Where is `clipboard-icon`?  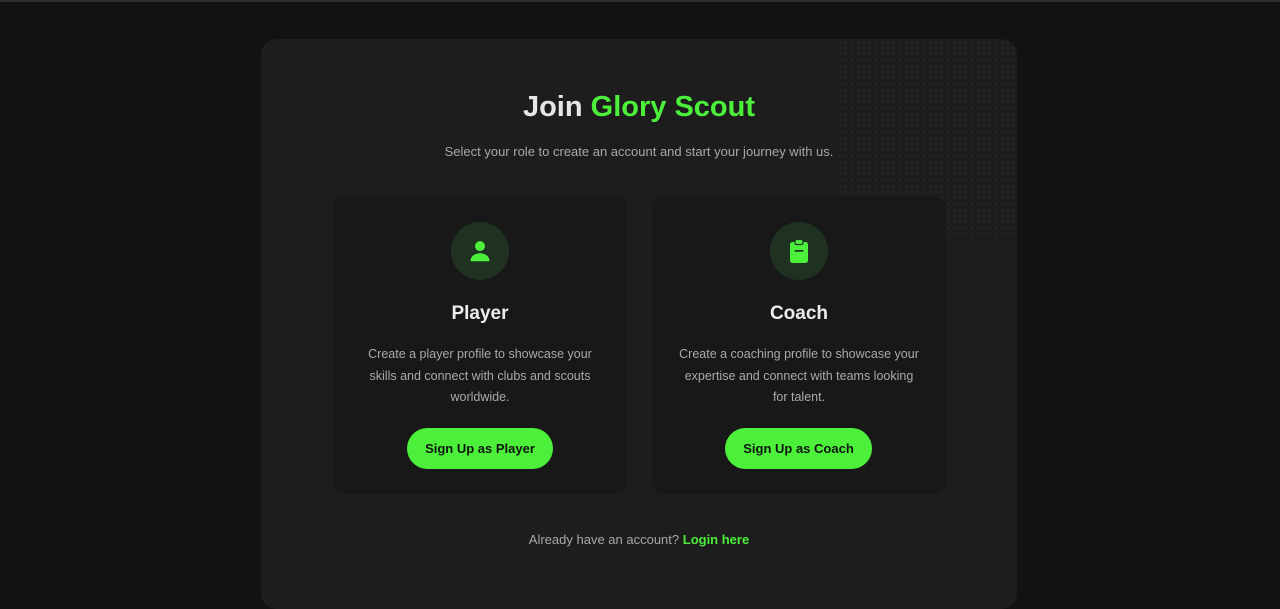 clipboard-icon is located at coordinates (799, 250).